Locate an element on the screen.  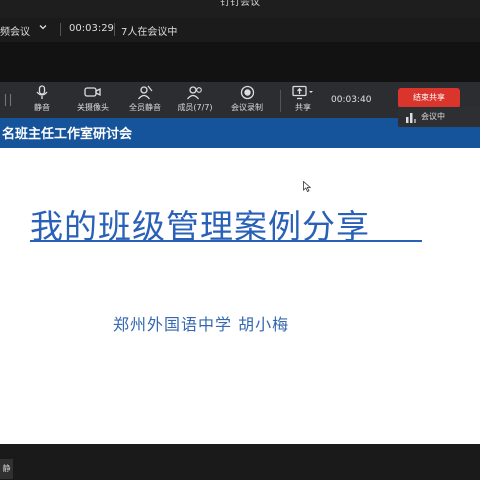
camera-label: 关摄像头 is located at coordinates (93, 107).